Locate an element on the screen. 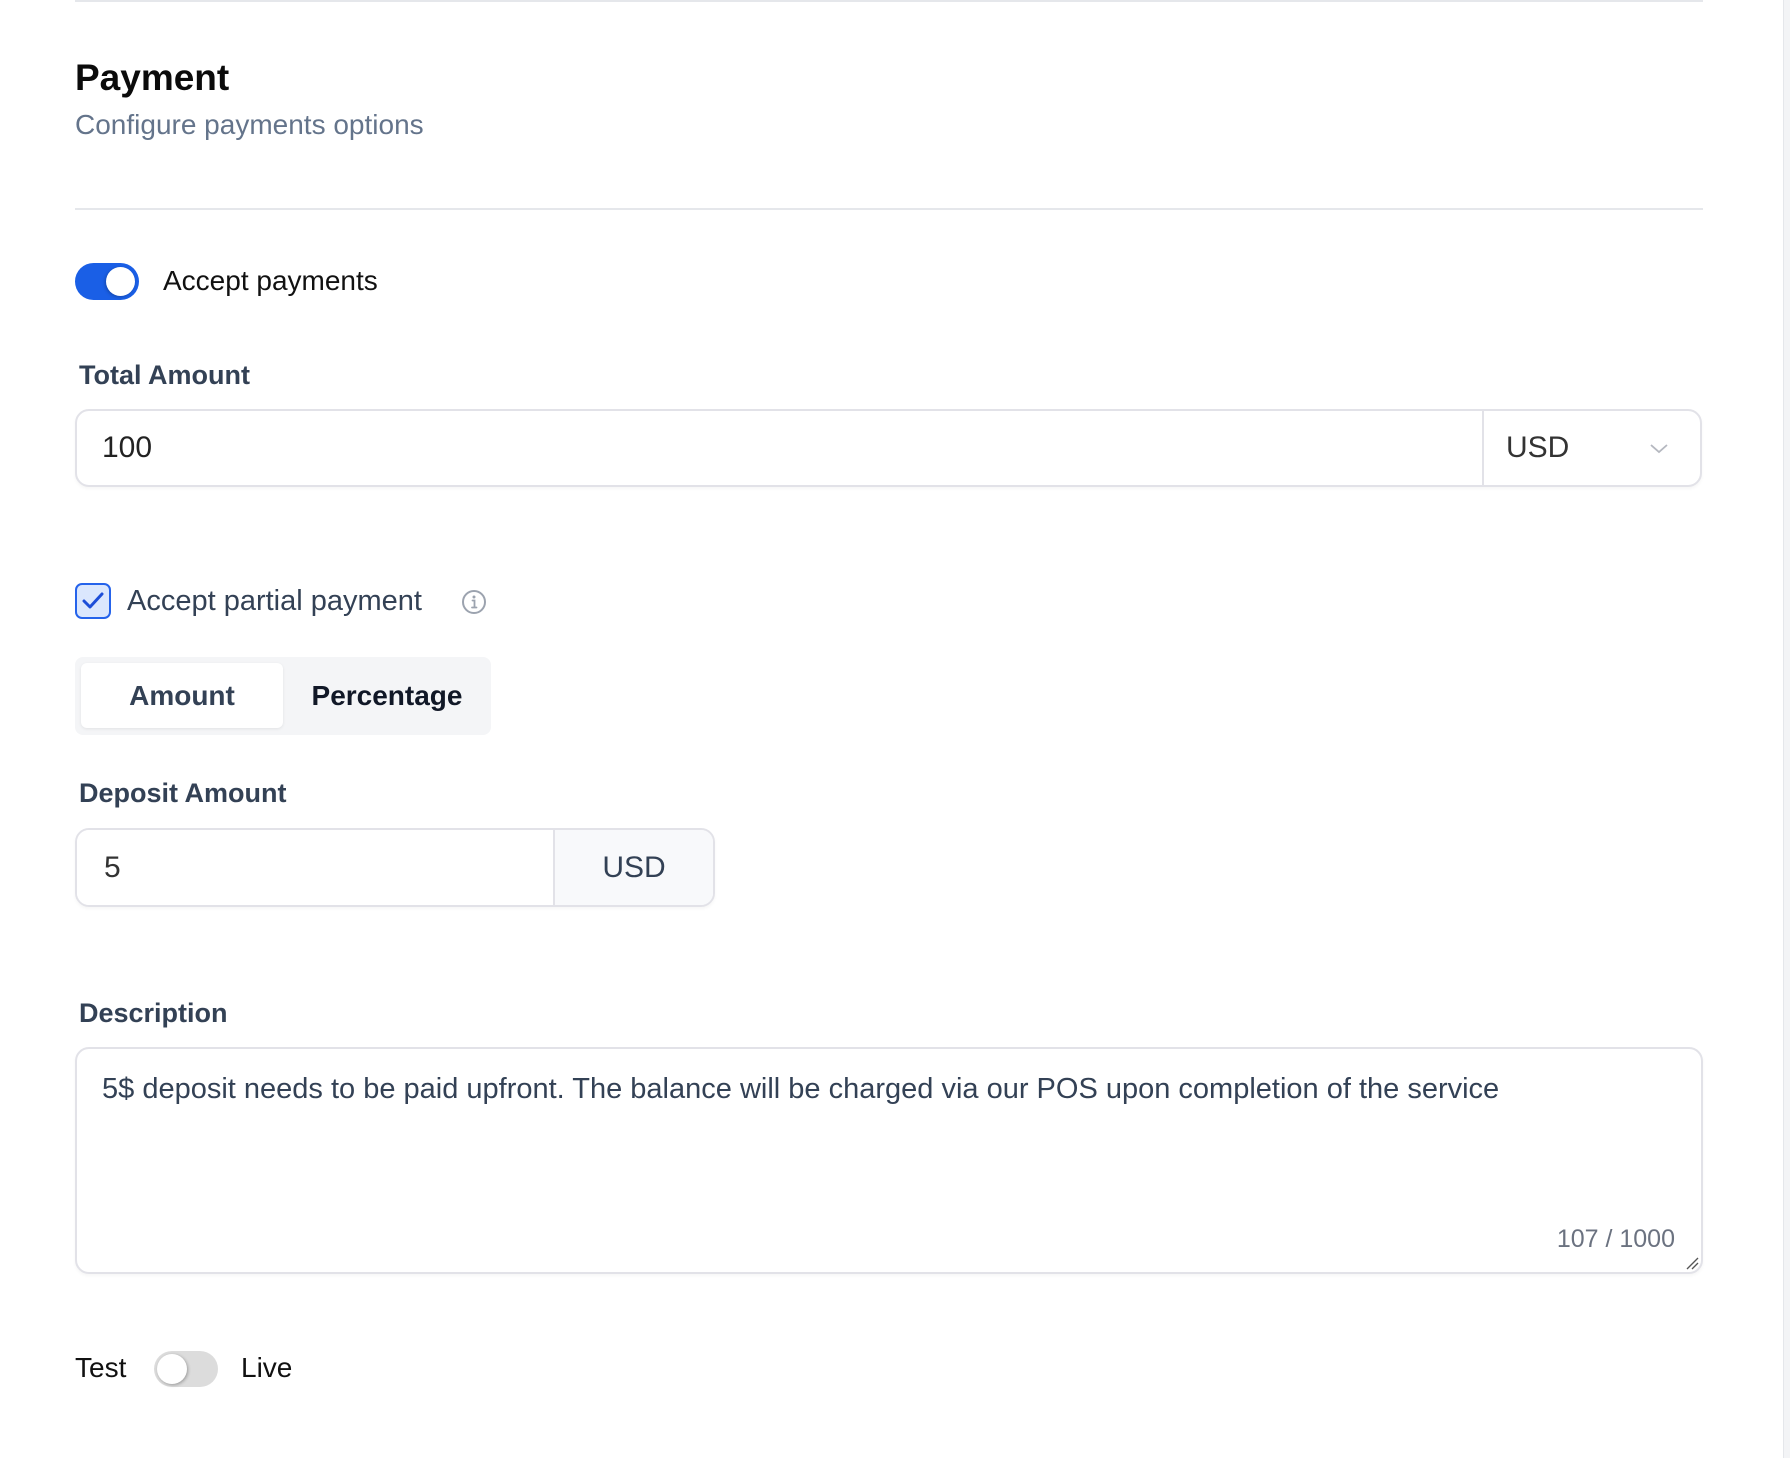 Image resolution: width=1790 pixels, height=1458 pixels. deposit-amount-input is located at coordinates (315, 867).